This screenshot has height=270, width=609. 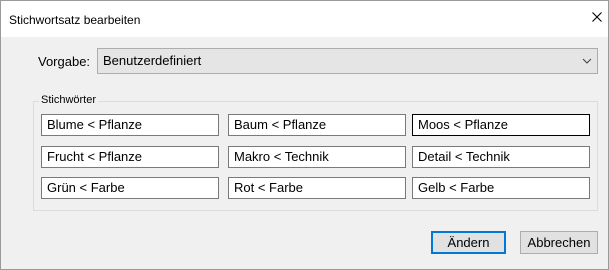 I want to click on title-bar: Stichwortsatz bearbeiten, so click(x=304, y=19).